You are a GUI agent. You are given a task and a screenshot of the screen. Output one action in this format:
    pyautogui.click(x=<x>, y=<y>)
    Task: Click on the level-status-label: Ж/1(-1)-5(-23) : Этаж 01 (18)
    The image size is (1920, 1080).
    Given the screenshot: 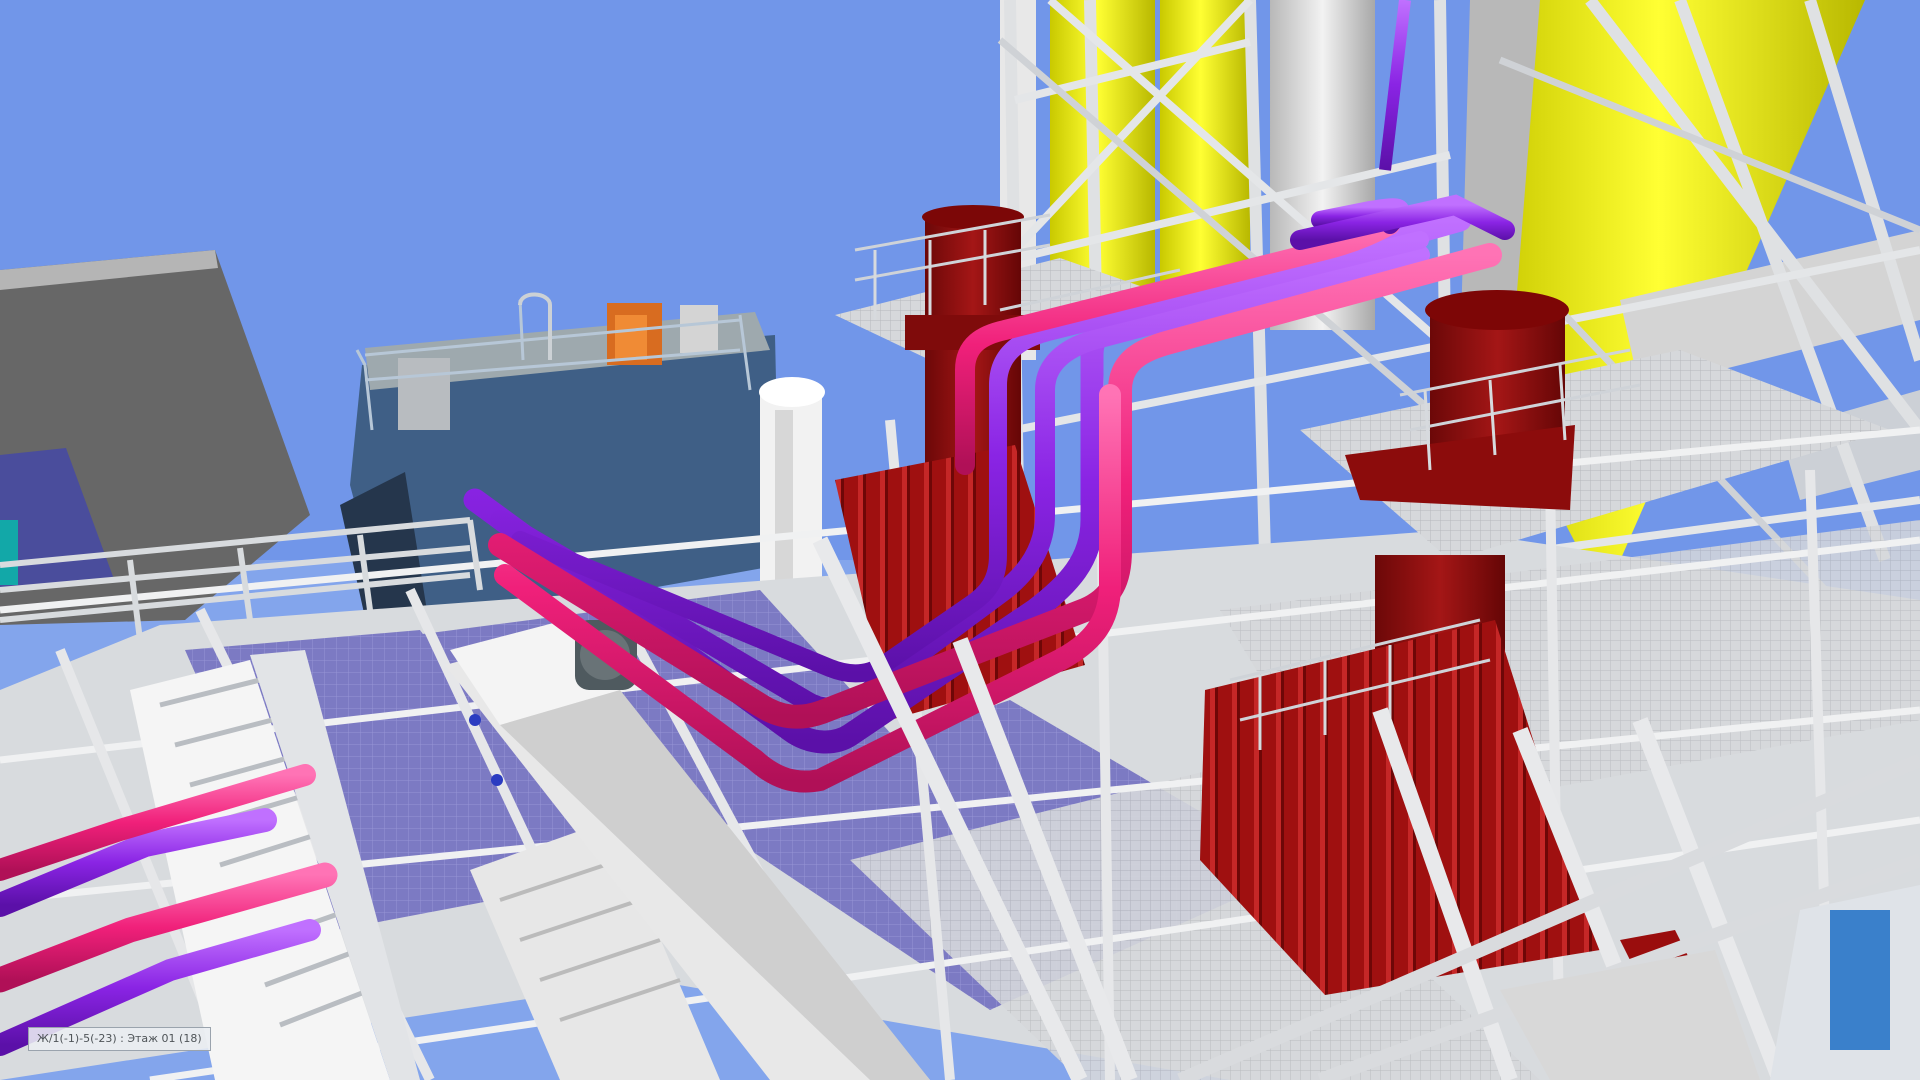 What is the action you would take?
    pyautogui.click(x=119, y=1039)
    